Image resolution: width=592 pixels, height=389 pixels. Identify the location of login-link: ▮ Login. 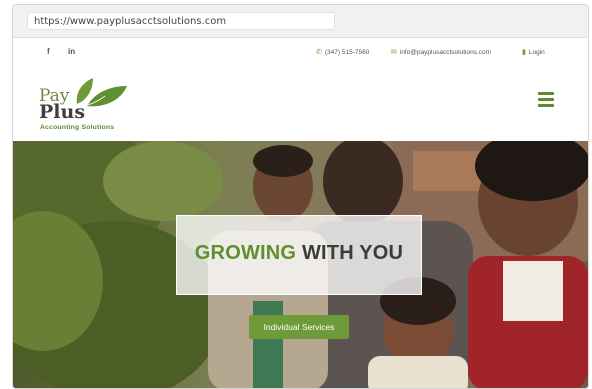
(533, 52).